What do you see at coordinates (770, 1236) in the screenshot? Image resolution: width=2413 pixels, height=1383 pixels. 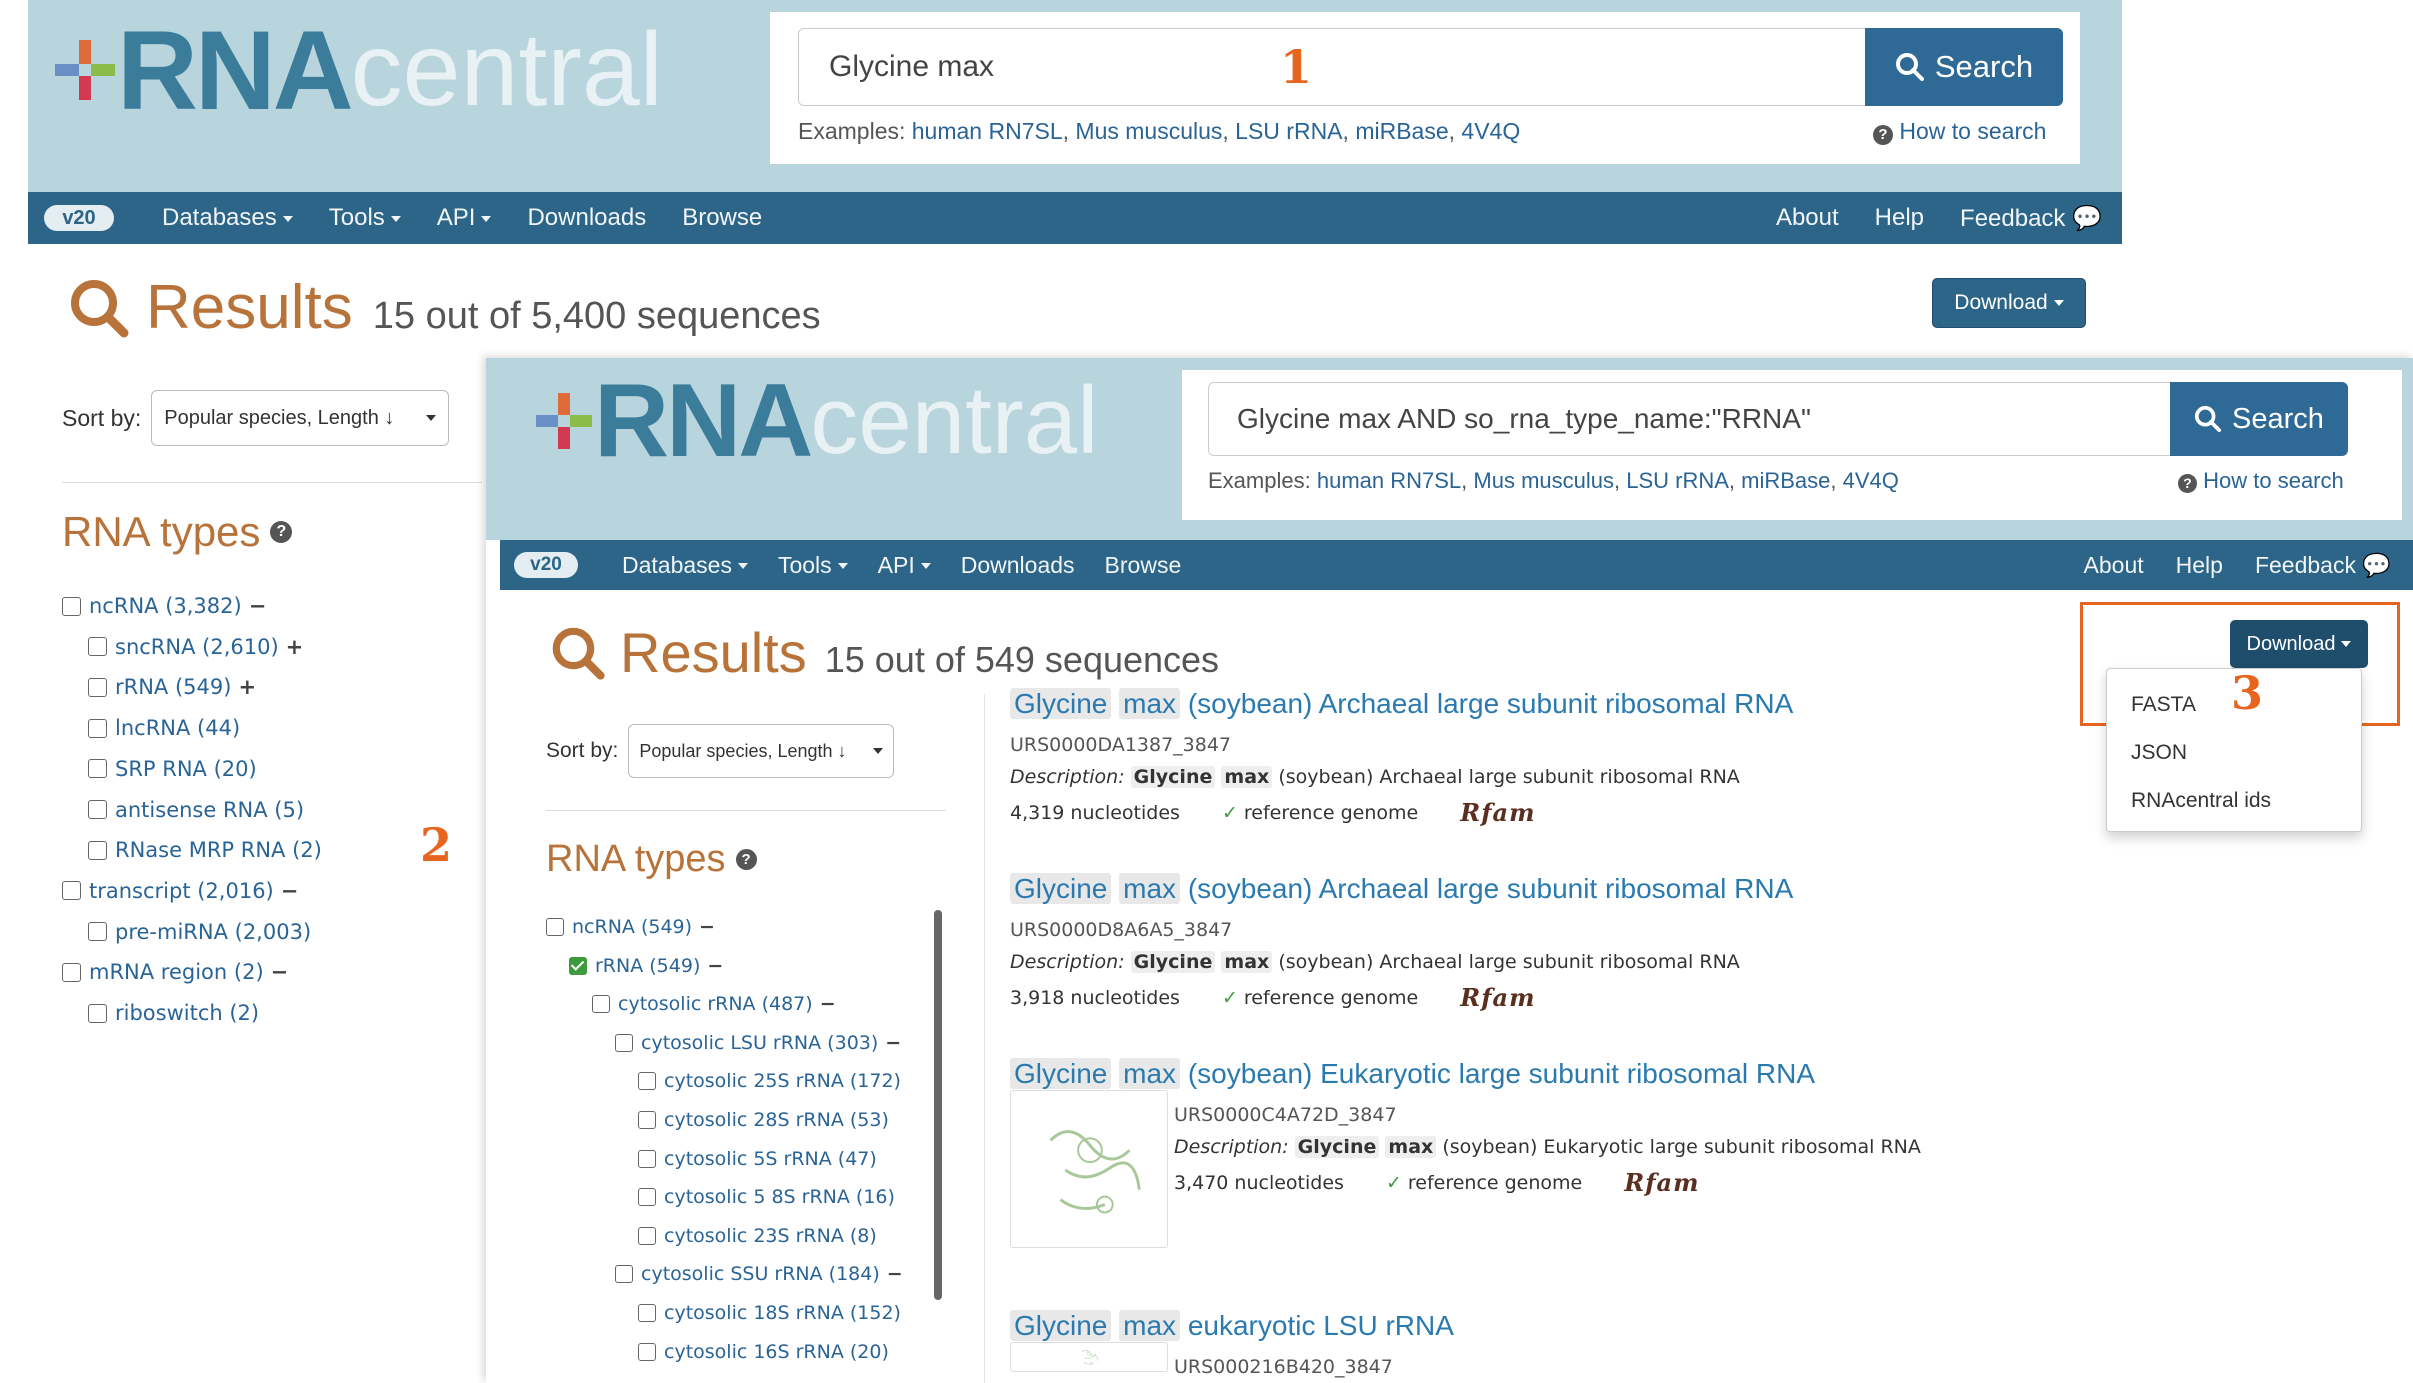 I see `facet-label: cytosolic 23S rRNA (8)` at bounding box center [770, 1236].